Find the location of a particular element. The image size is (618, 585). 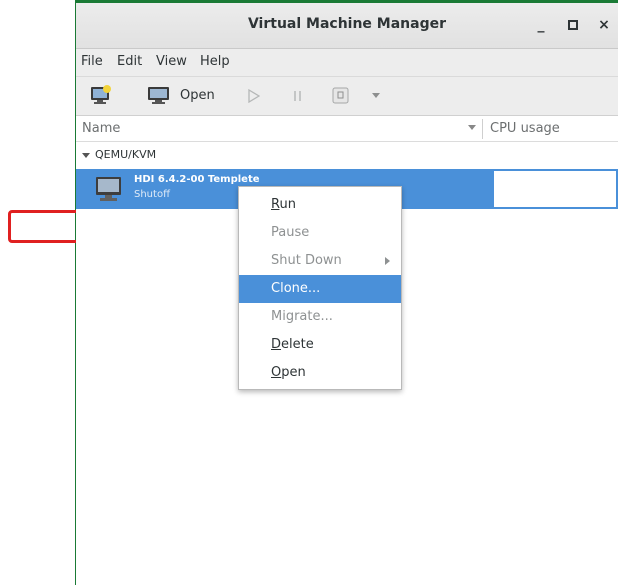

minimize-button: _ is located at coordinates (541, 25).